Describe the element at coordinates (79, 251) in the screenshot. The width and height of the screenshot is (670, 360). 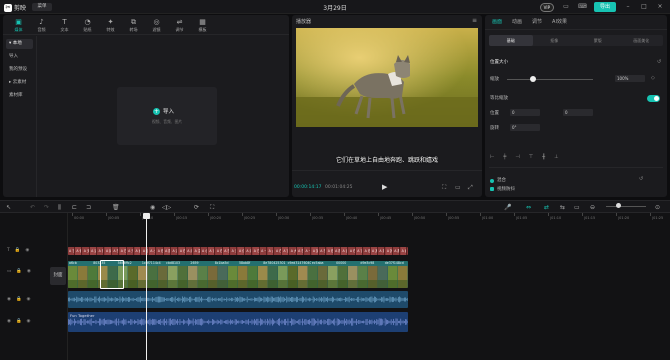
I see `subtitle-clip: A 们在` at that location.